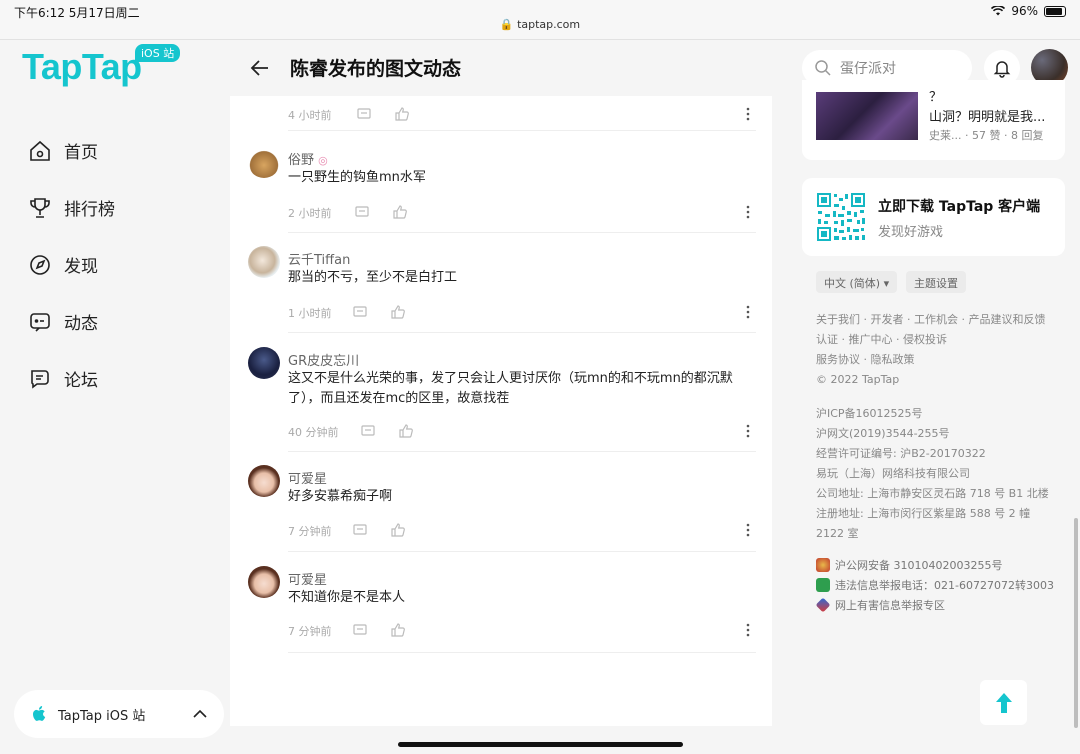 The height and width of the screenshot is (754, 1080). What do you see at coordinates (347, 597) in the screenshot?
I see `comment-text: 不知道你是不是本人` at bounding box center [347, 597].